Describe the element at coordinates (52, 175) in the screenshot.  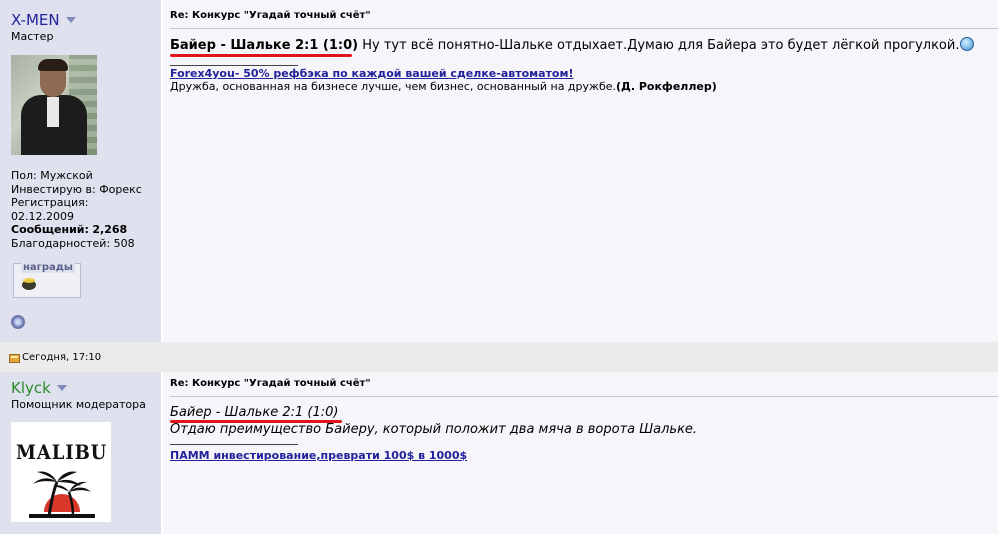
I see `user-gender: Пол: Мужской` at that location.